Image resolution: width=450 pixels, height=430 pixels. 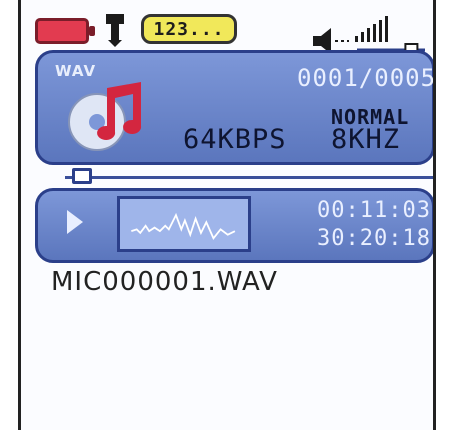 I want to click on usb-plug-icon, so click(x=115, y=30).